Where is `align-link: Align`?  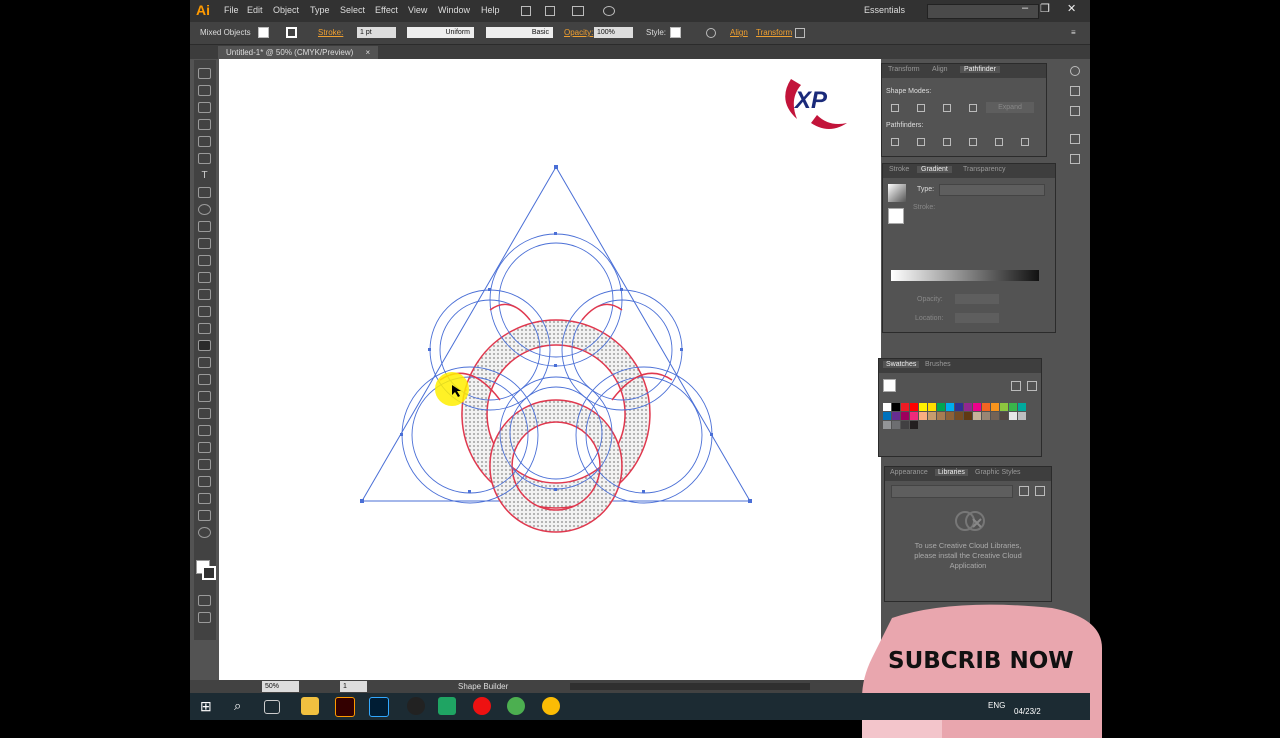
align-link: Align is located at coordinates (739, 32).